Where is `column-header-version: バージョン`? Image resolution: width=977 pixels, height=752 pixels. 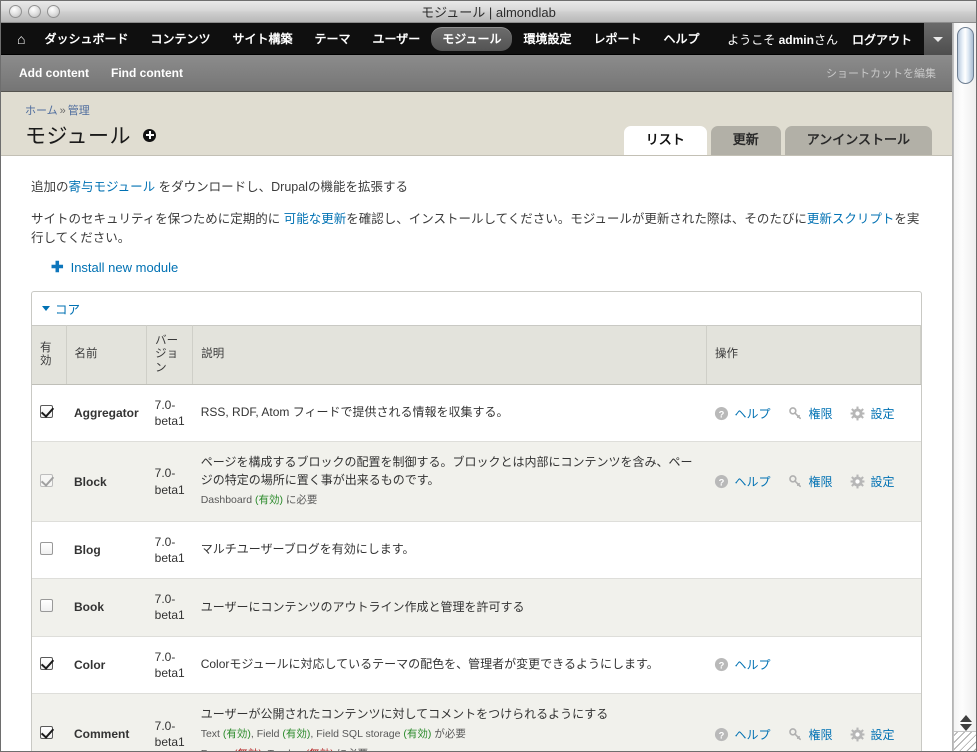 column-header-version: バージョン is located at coordinates (170, 355).